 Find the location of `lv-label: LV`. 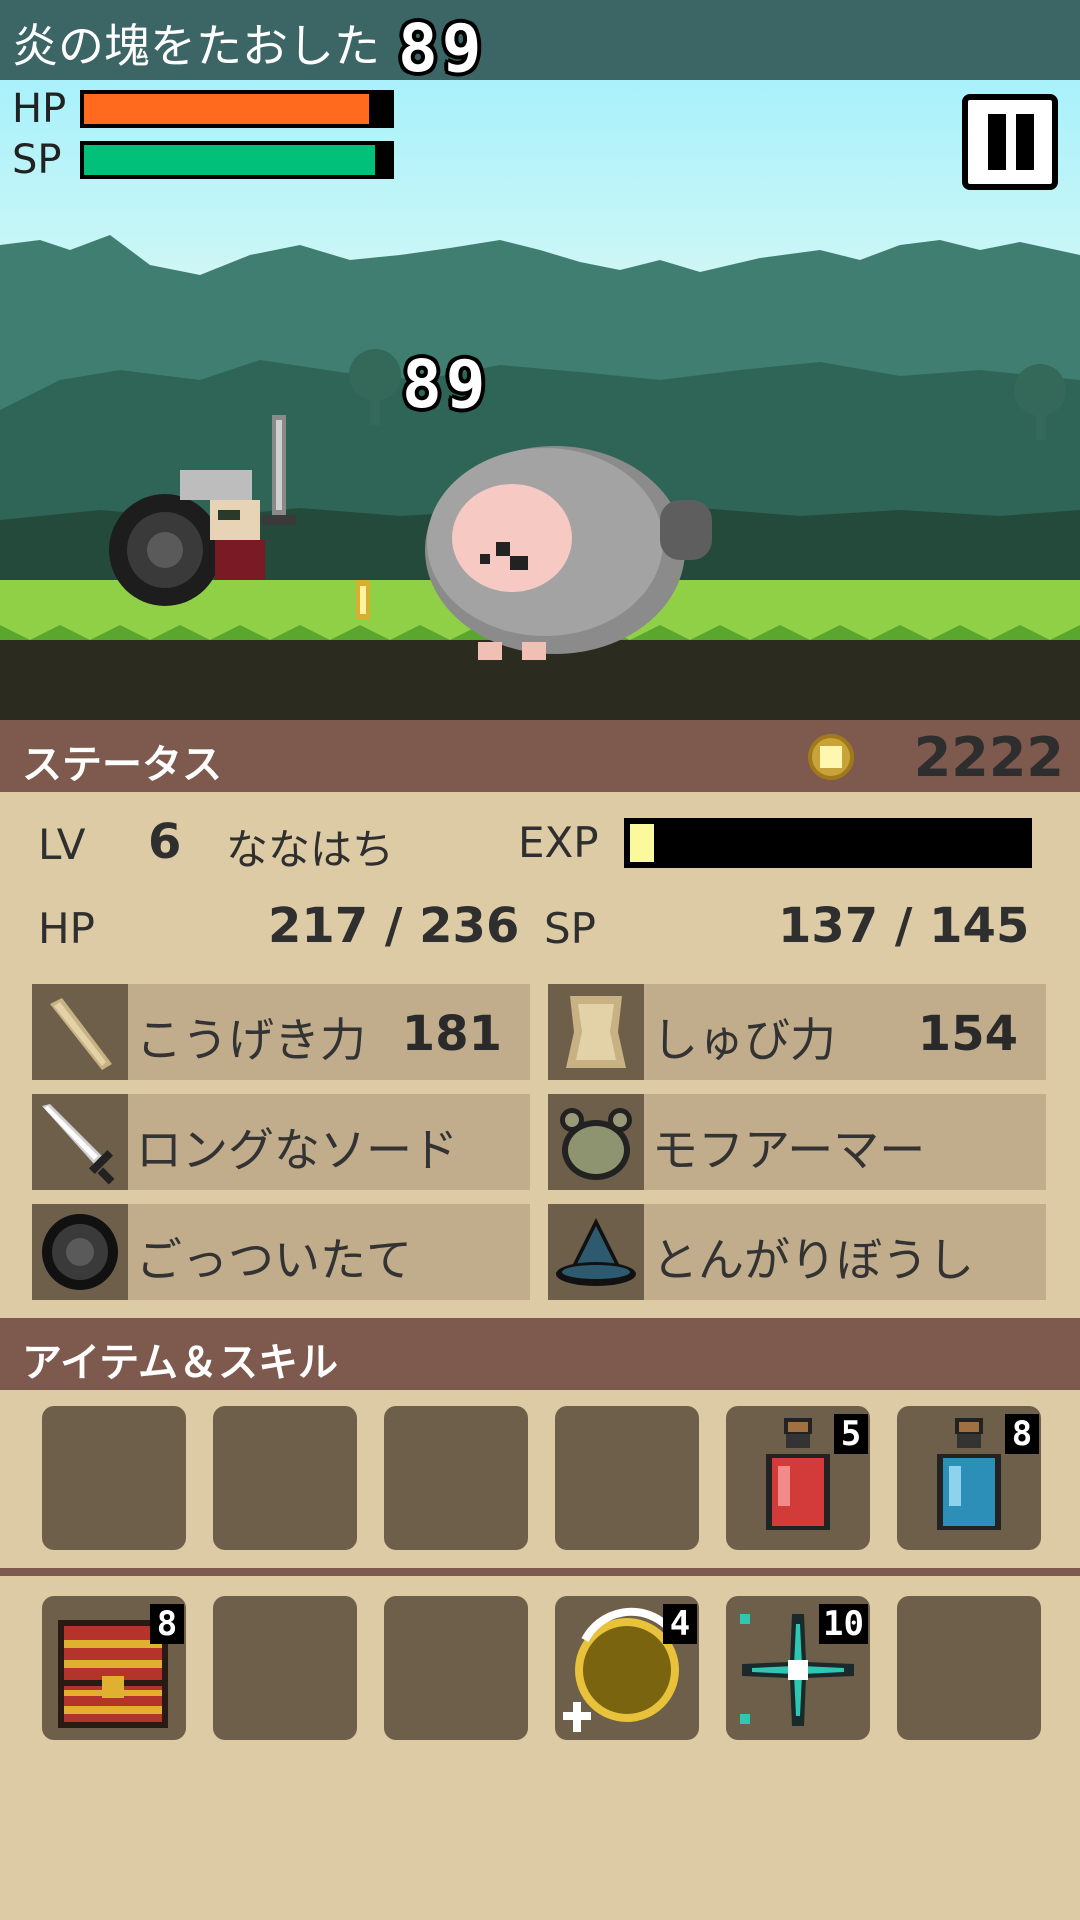

lv-label: LV is located at coordinates (62, 844).